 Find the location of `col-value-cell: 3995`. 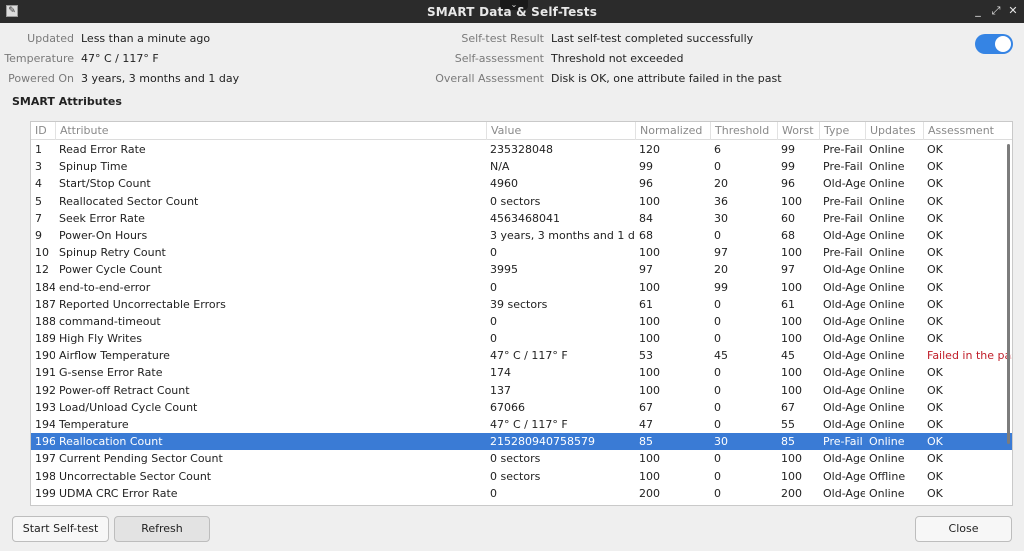

col-value-cell: 3995 is located at coordinates (504, 270).